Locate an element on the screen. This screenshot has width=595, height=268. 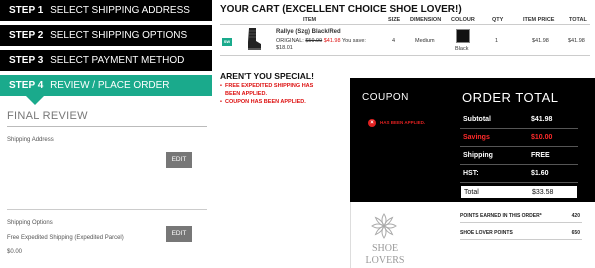
step-label: SELECT SHIPPING ADDRESS is located at coordinates (120, 10).